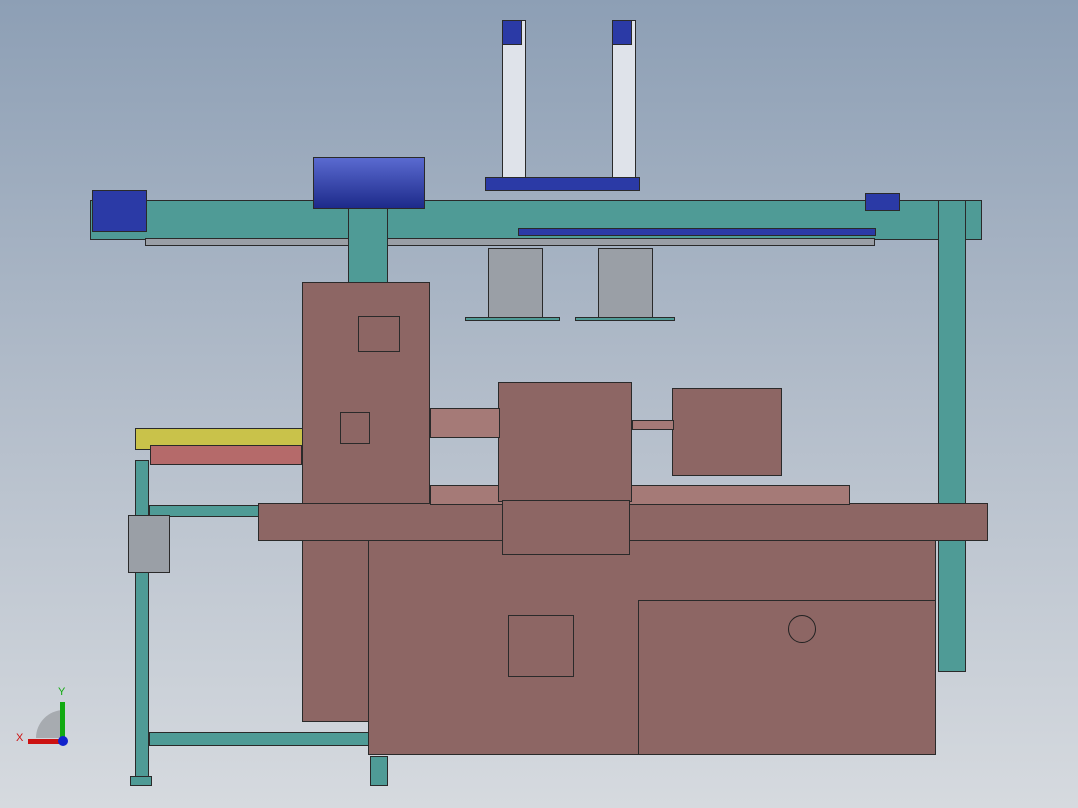  What do you see at coordinates (727, 432) in the screenshot?
I see `spindle-motor` at bounding box center [727, 432].